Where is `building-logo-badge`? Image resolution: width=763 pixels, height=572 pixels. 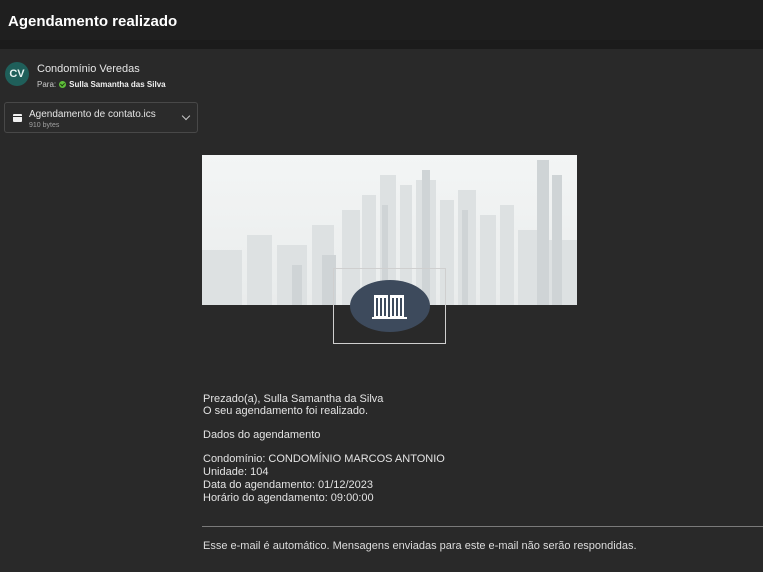 building-logo-badge is located at coordinates (390, 306).